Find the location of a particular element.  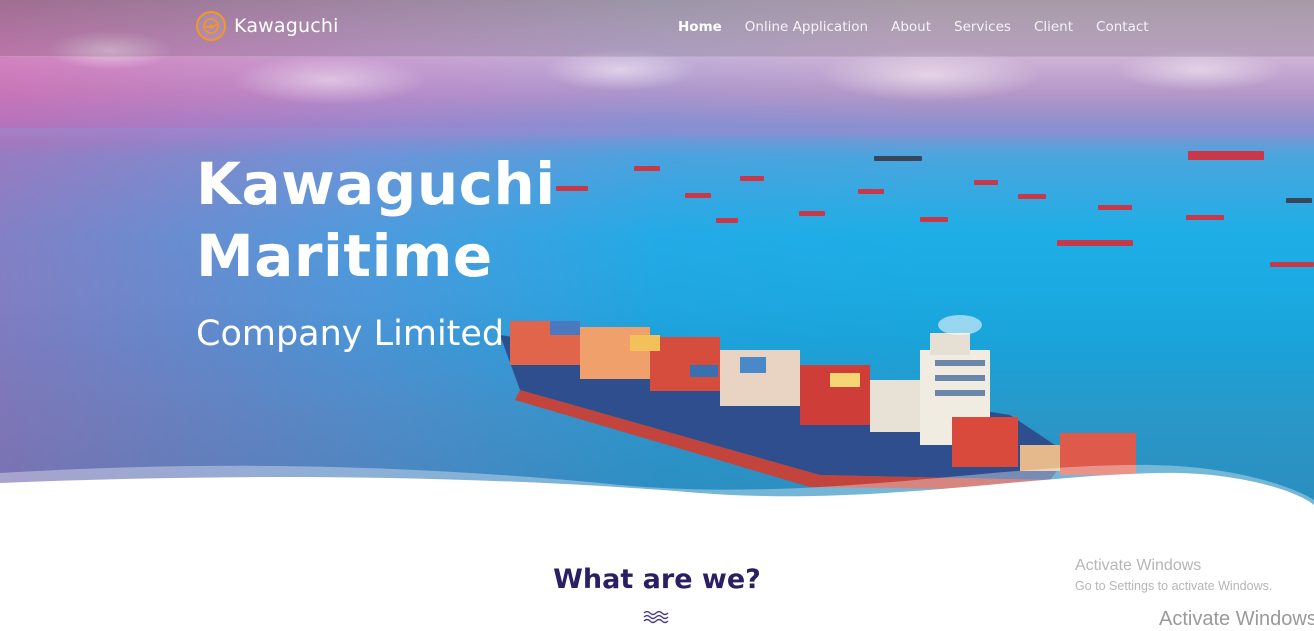

ship-wheel-emblem-icon is located at coordinates (211, 26).